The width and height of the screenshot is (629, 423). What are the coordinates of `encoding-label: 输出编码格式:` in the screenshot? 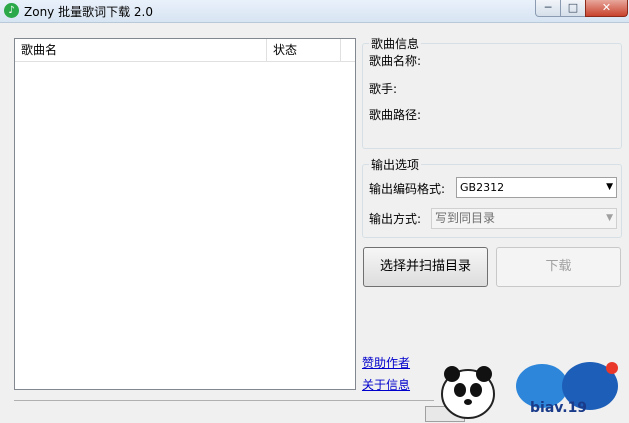 It's located at (407, 189).